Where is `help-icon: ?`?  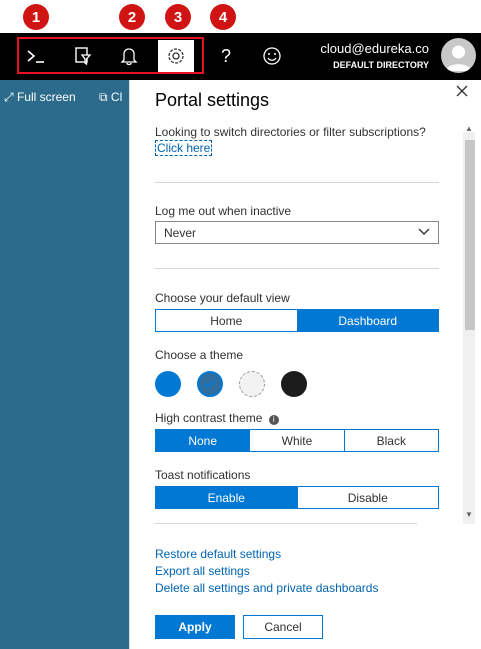
help-icon: ? is located at coordinates (226, 56).